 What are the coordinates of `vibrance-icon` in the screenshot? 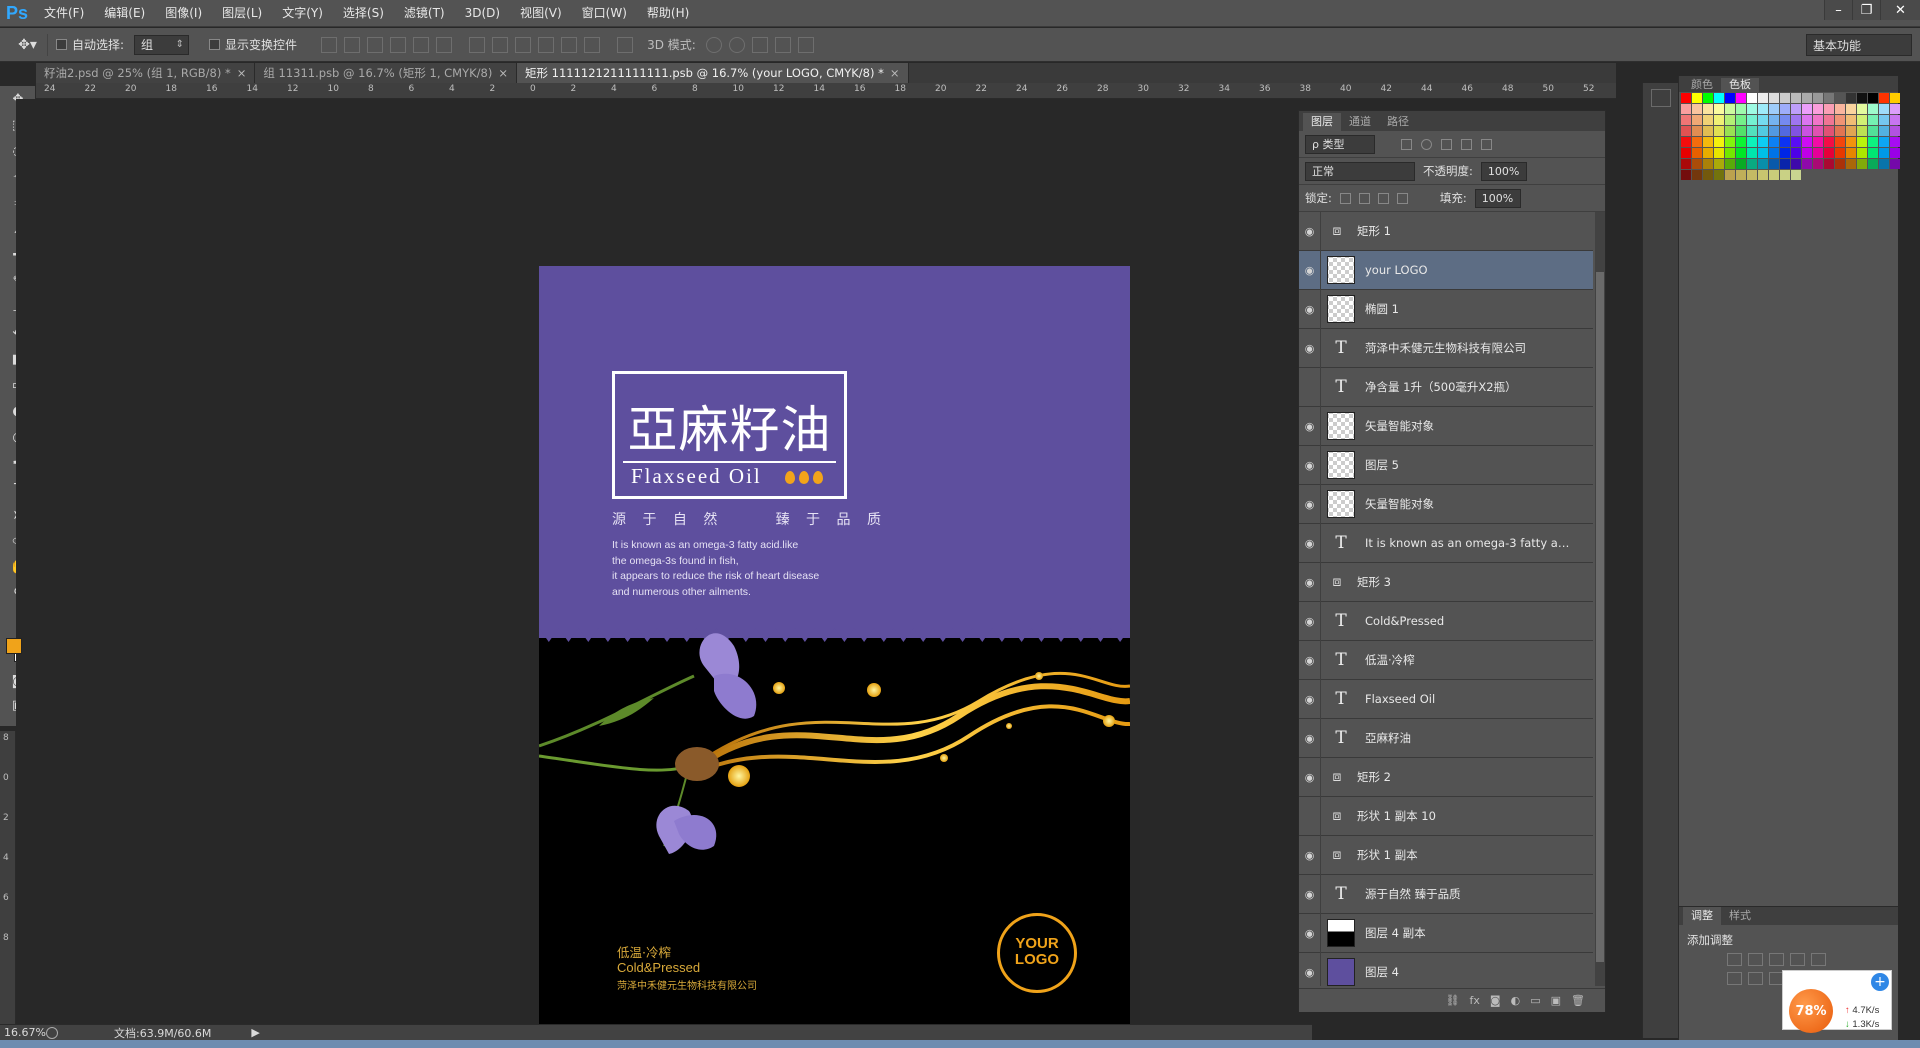 It's located at (1818, 959).